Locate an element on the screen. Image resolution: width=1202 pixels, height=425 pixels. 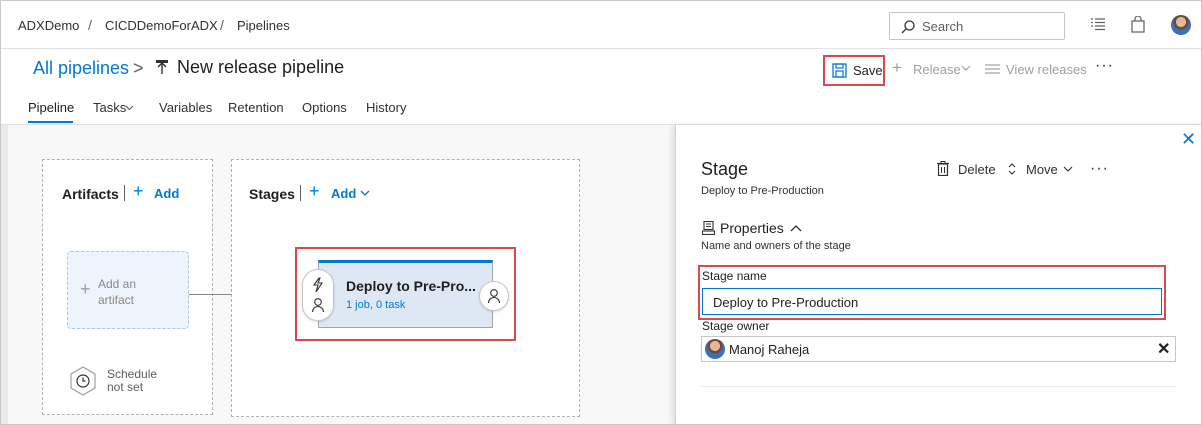
breadcrumb-pipelines: Pipelines is located at coordinates (263, 25).